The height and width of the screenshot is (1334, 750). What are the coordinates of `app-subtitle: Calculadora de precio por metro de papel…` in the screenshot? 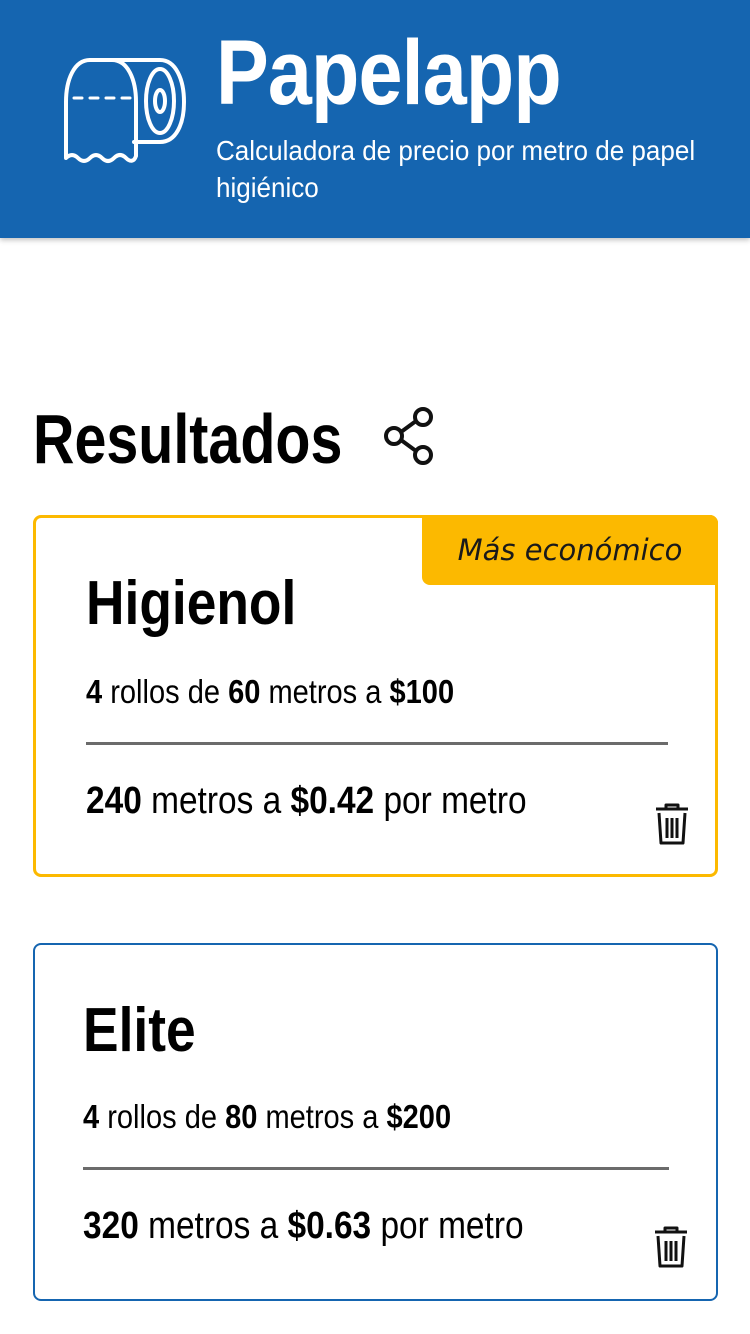 It's located at (456, 169).